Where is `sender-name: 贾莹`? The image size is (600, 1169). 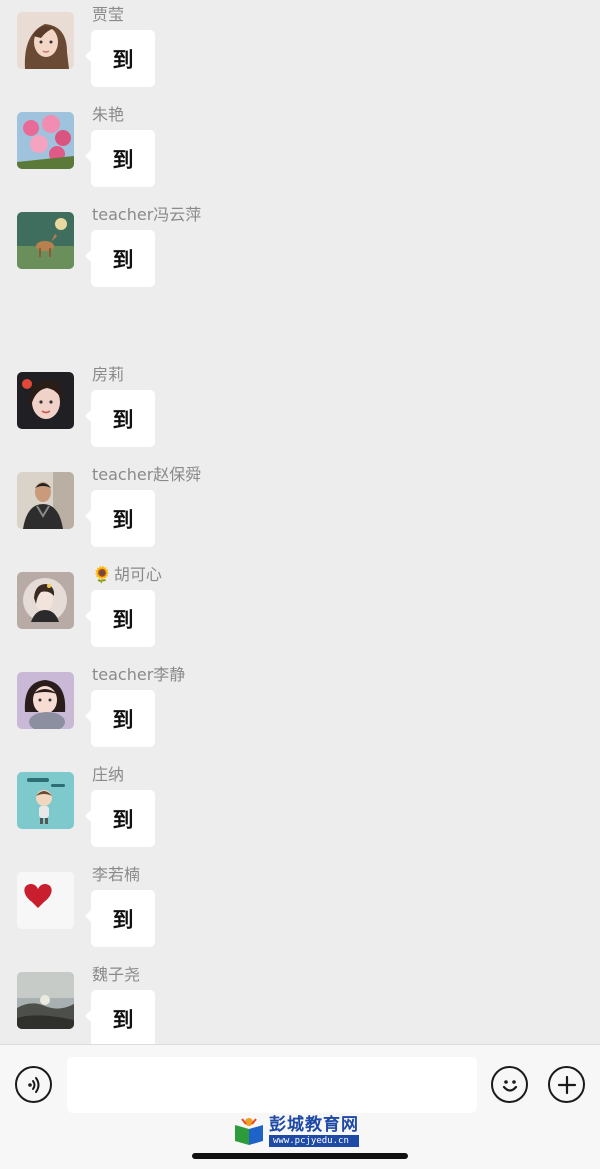
sender-name: 贾莹 is located at coordinates (108, 14).